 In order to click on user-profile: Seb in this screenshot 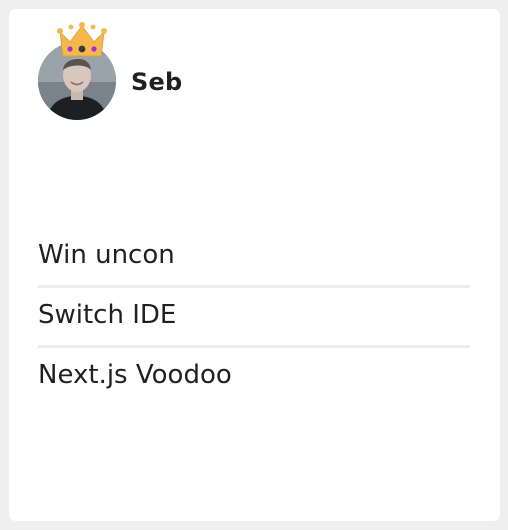, I will do `click(148, 72)`.